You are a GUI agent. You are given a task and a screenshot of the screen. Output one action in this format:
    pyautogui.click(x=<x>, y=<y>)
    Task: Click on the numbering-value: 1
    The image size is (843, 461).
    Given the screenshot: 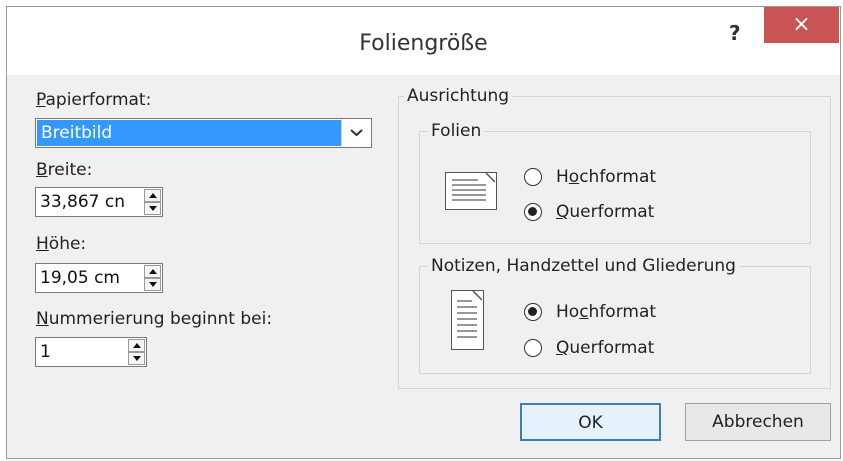 What is the action you would take?
    pyautogui.click(x=45, y=352)
    